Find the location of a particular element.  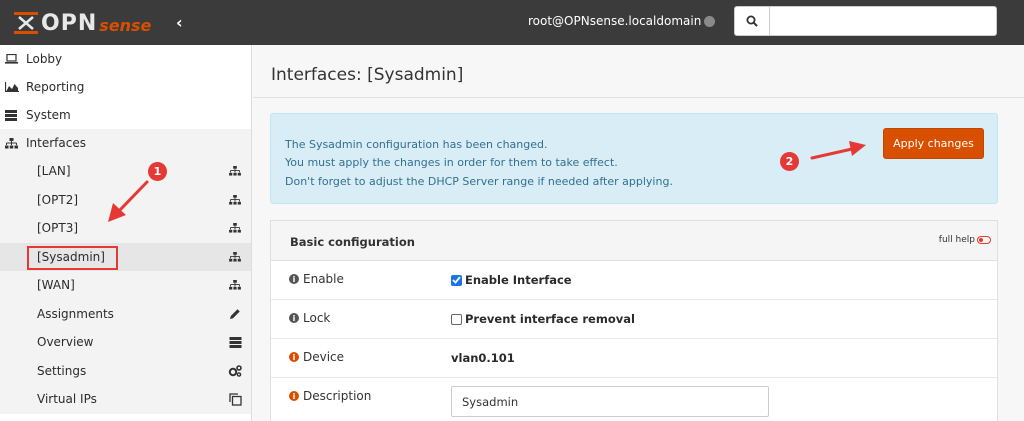

search-input is located at coordinates (883, 21).